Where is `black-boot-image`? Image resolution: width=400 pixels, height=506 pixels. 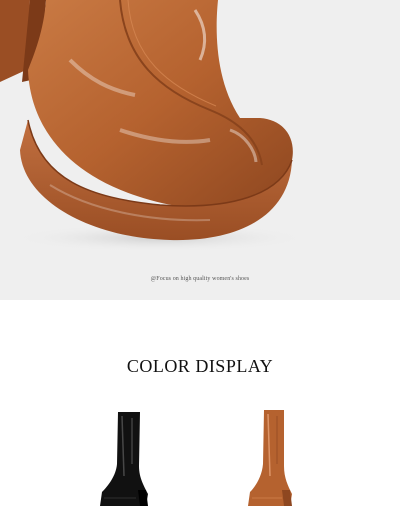
black-boot-image is located at coordinates (124, 459).